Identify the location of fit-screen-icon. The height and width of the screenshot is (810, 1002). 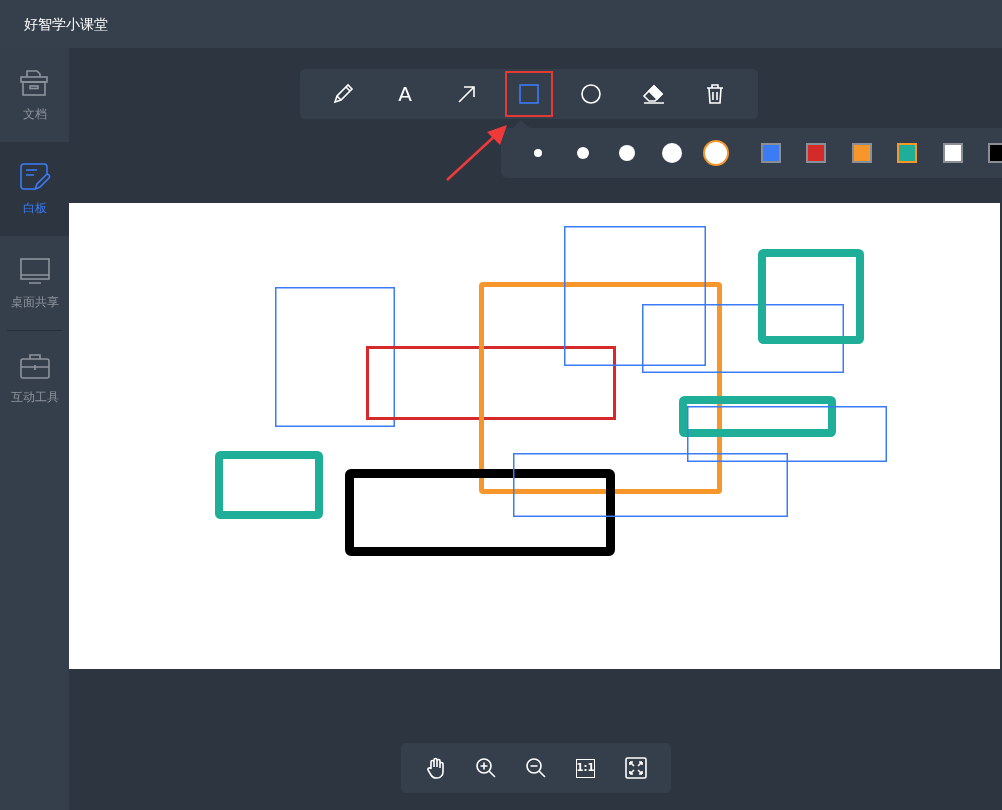
(635, 768).